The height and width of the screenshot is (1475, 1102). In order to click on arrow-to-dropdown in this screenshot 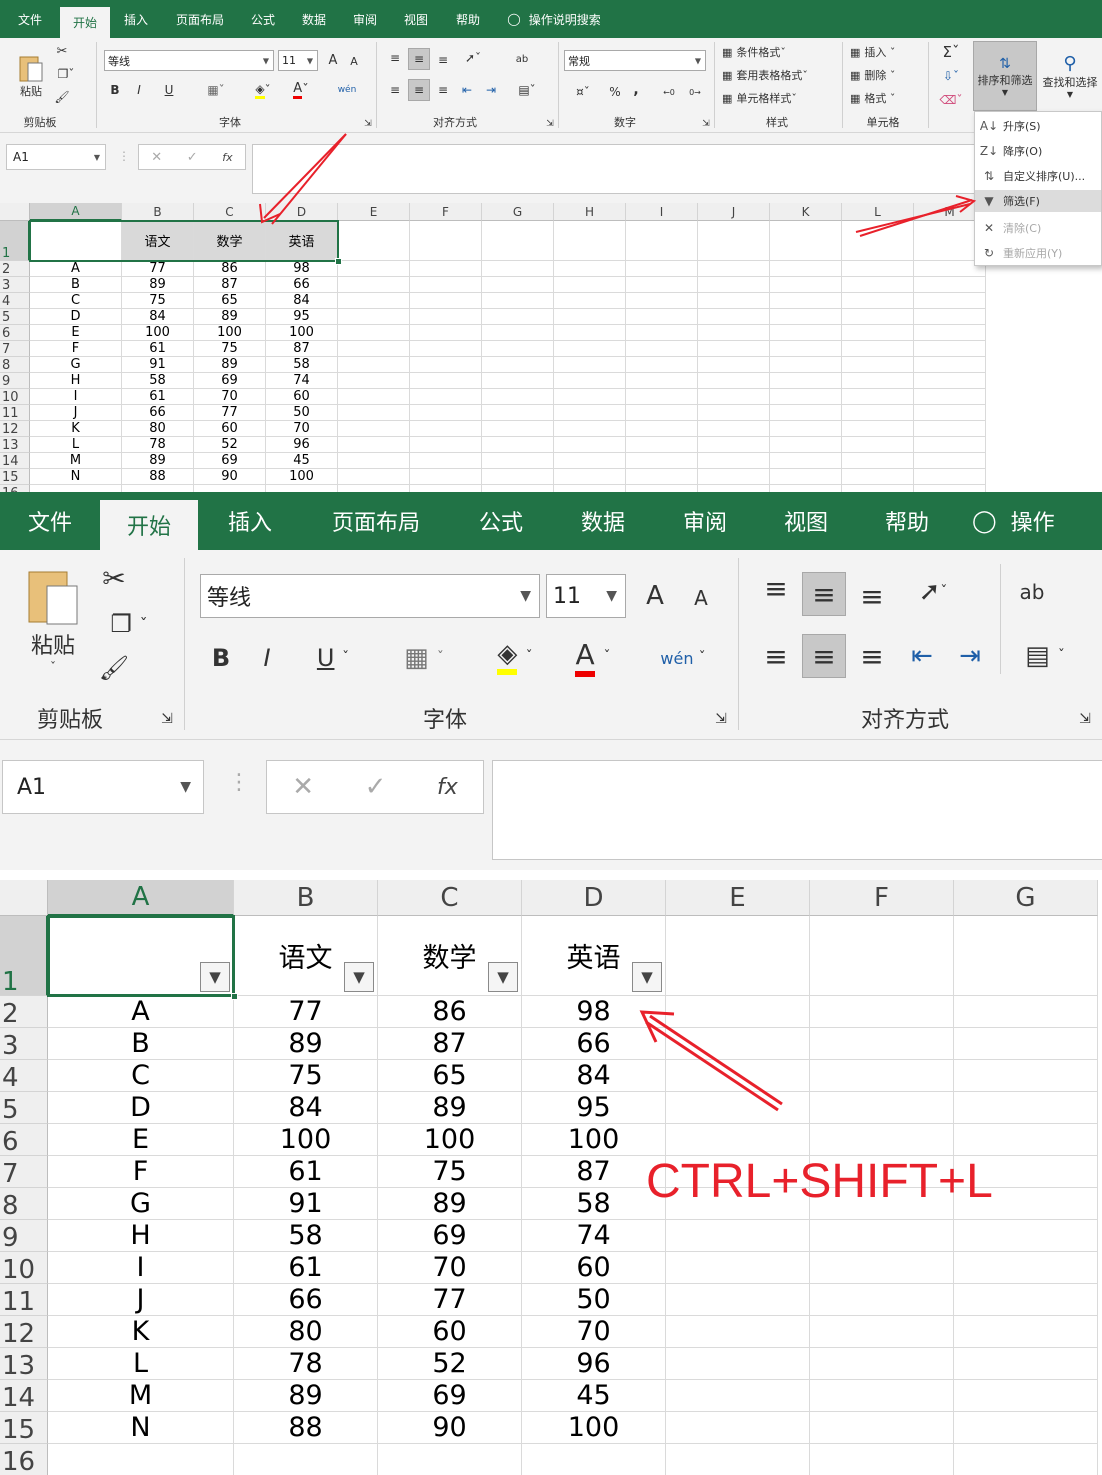, I will do `click(716, 1060)`.